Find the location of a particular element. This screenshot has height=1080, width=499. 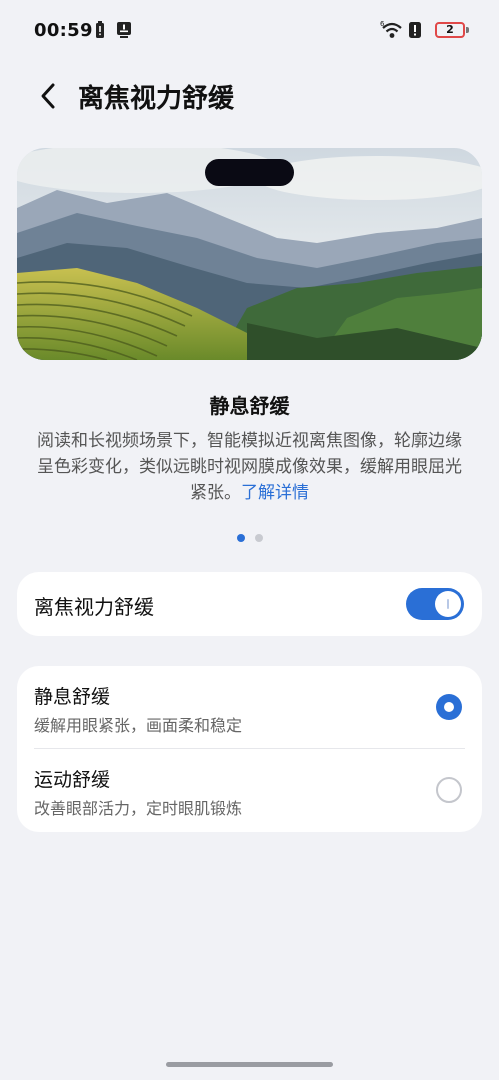

learn-more-link: 了解详情 is located at coordinates (275, 493).